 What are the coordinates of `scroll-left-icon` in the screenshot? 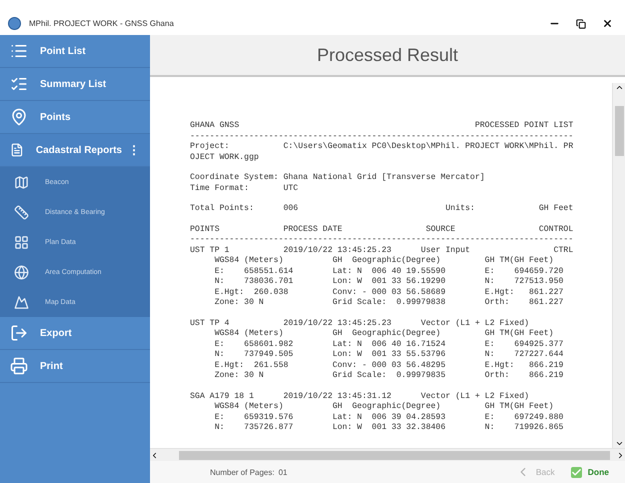 It's located at (154, 455).